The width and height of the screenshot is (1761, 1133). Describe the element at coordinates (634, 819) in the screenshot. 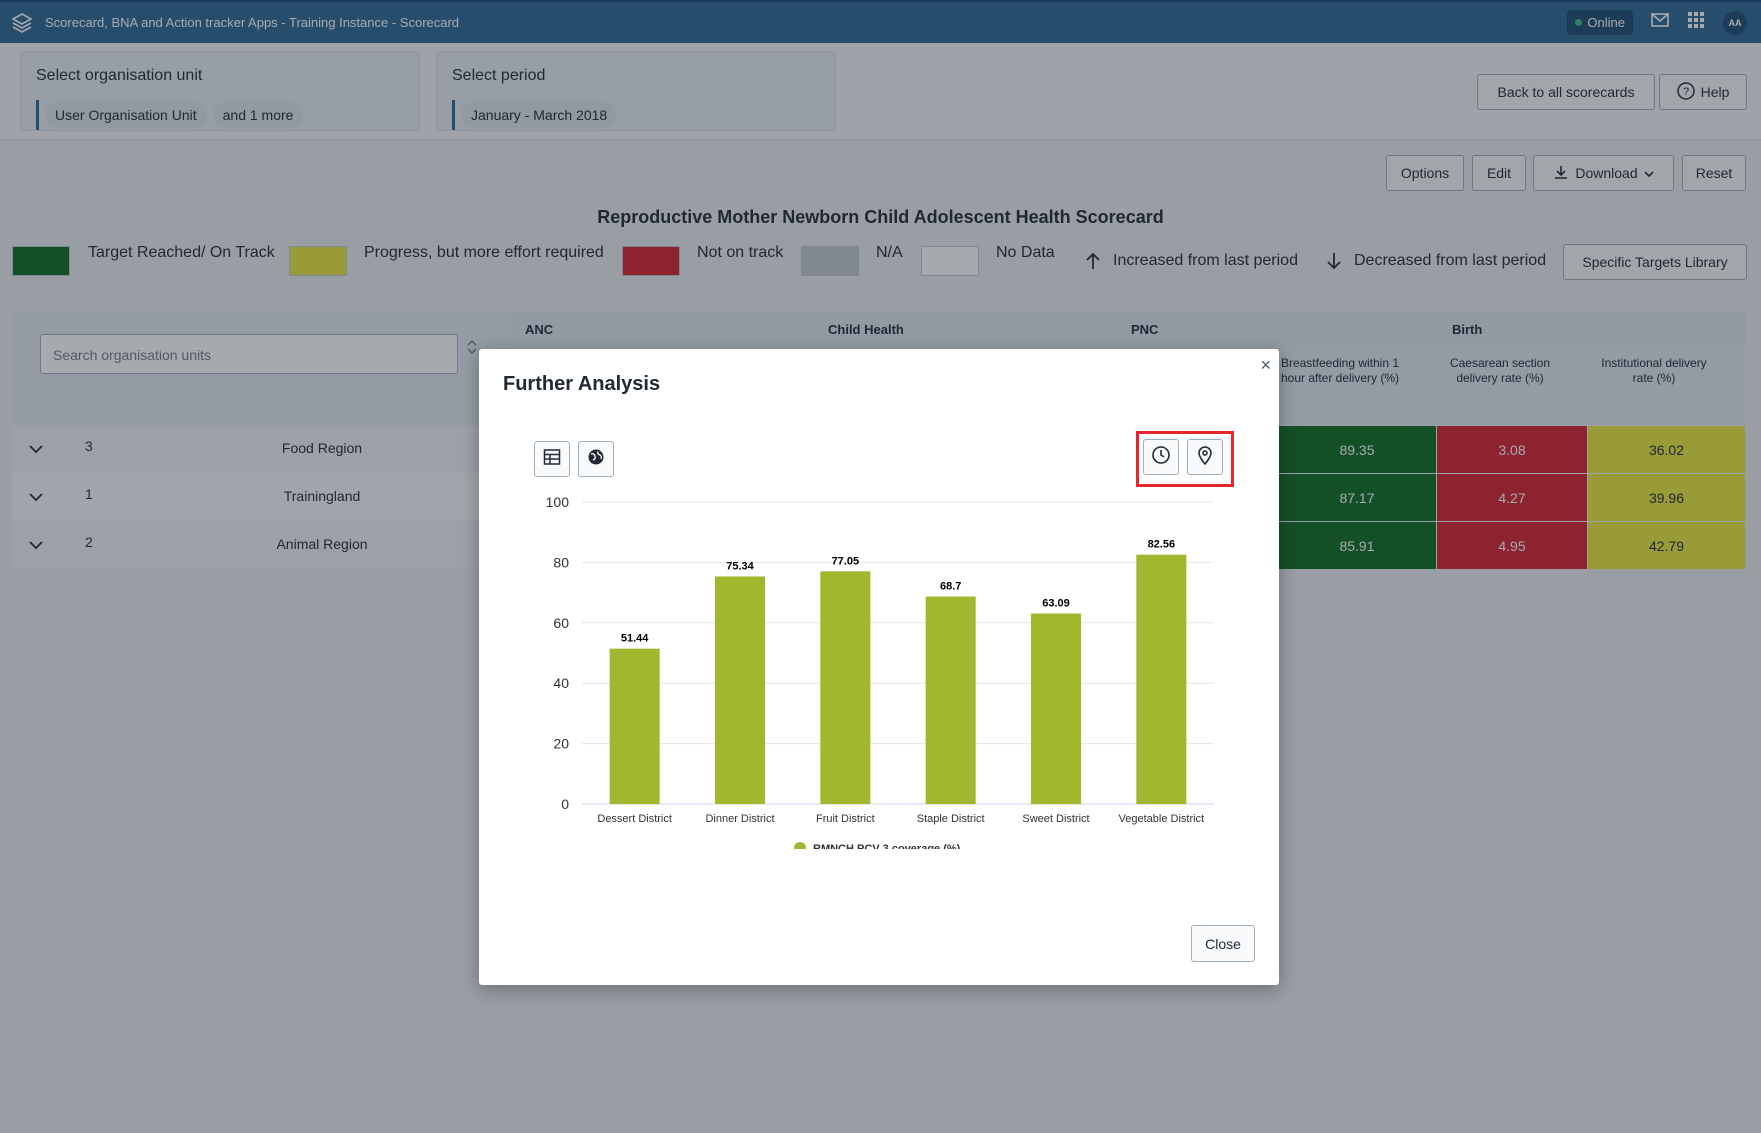

I see `x-tick-label: Dessert District` at that location.